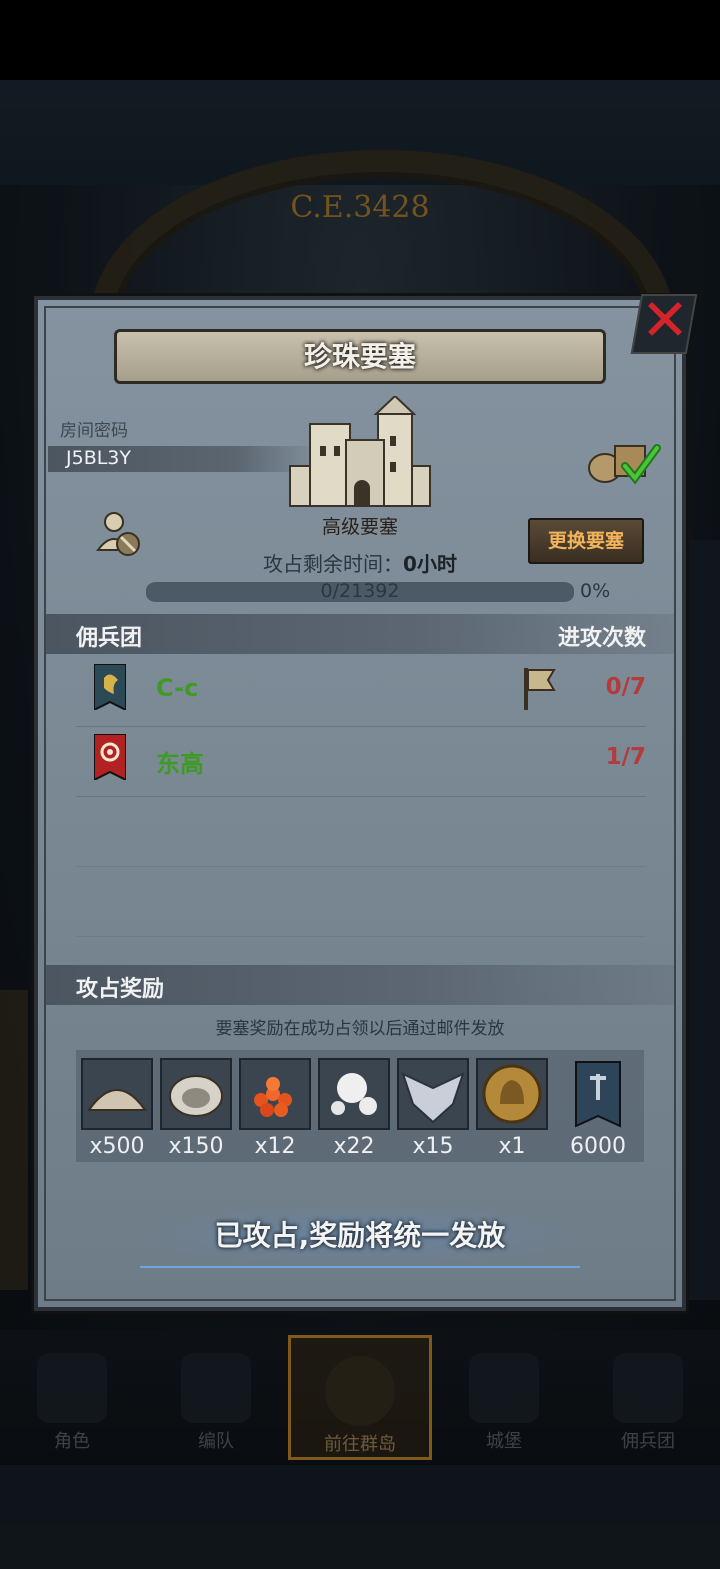  Describe the element at coordinates (99, 458) in the screenshot. I see `room-code: J5BL3Y` at that location.